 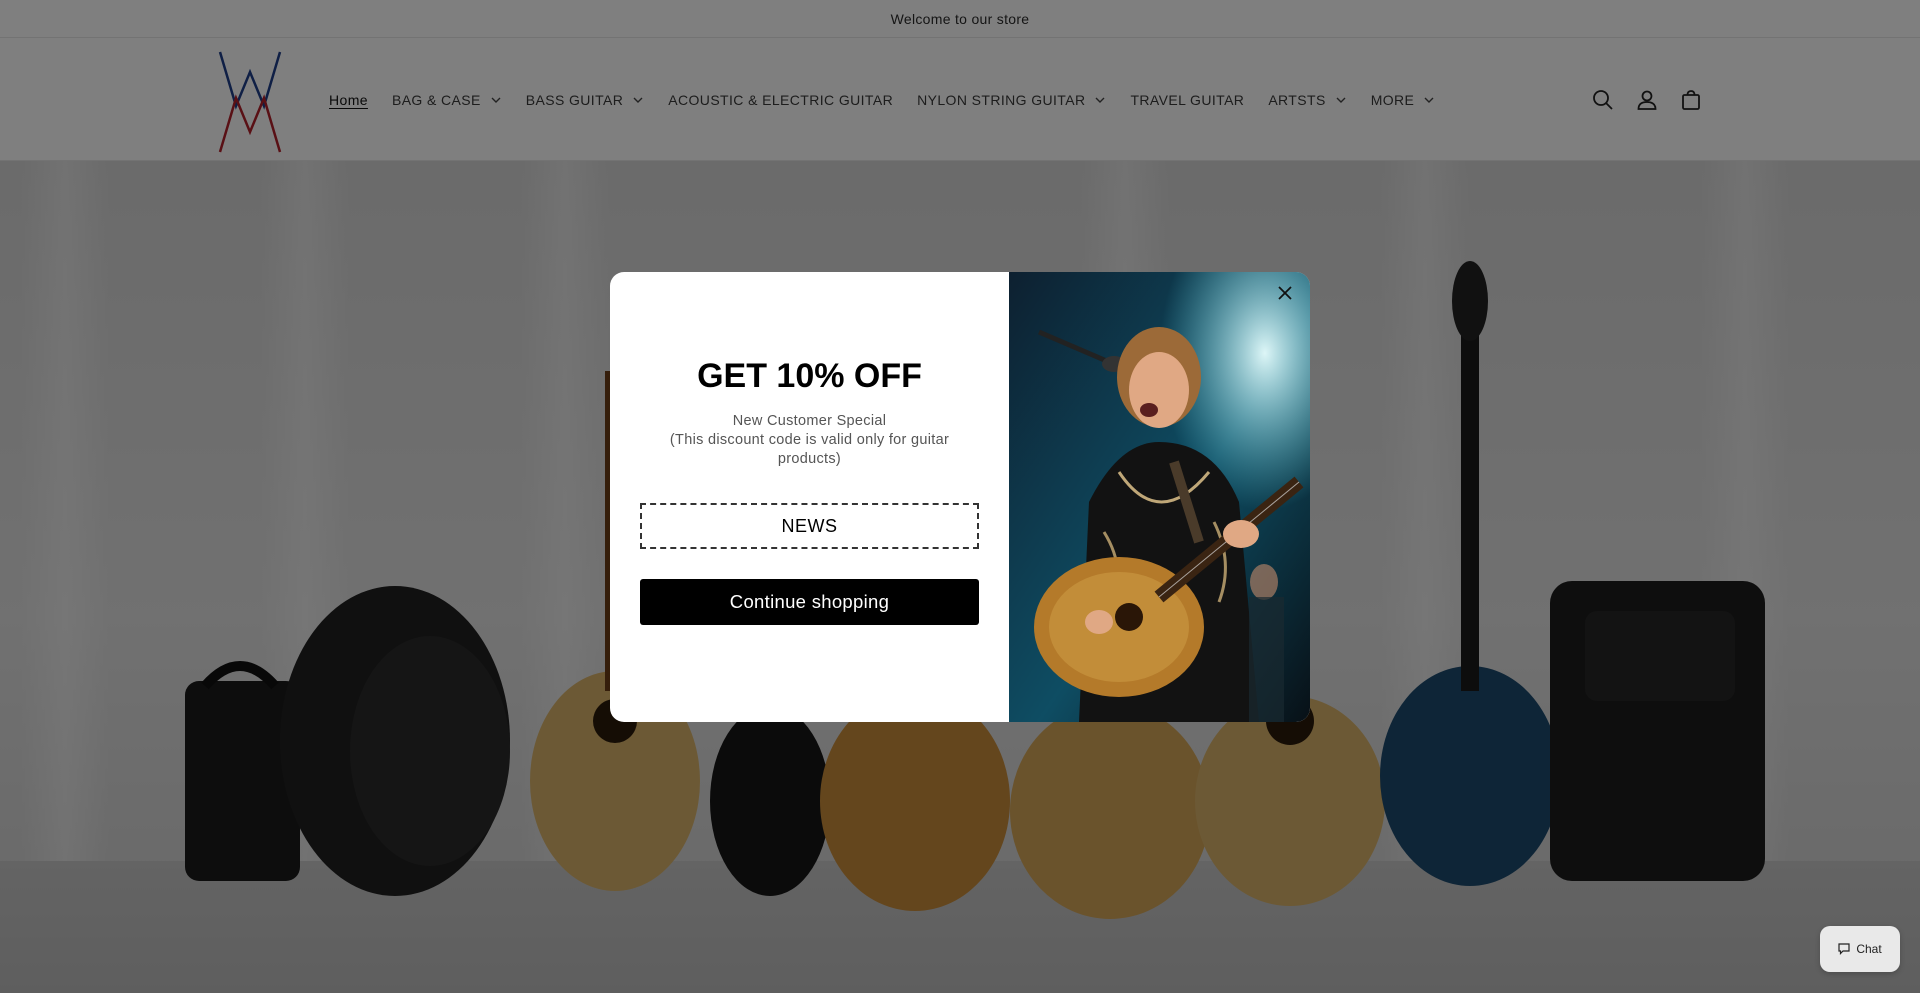 I want to click on guitarist-photo, so click(x=1159, y=497).